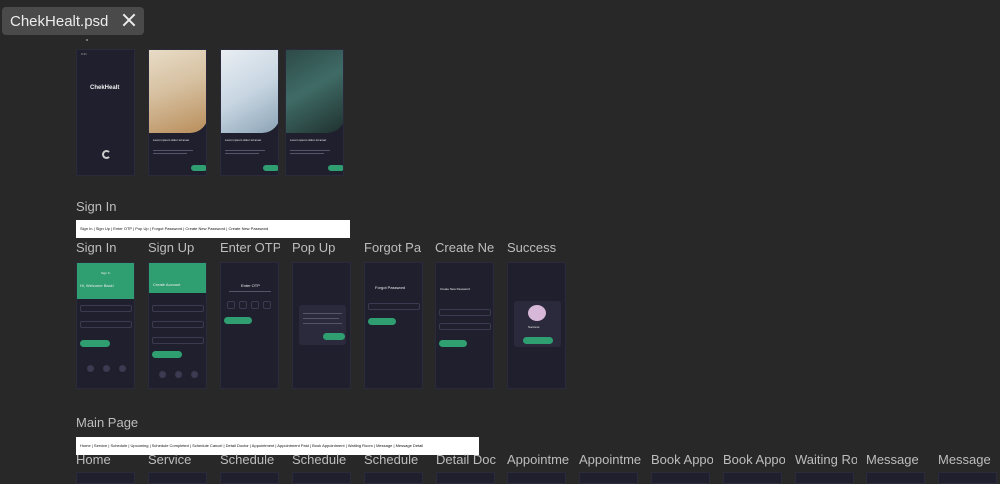 The height and width of the screenshot is (484, 1000). What do you see at coordinates (334, 336) in the screenshot?
I see `popup-ok-button` at bounding box center [334, 336].